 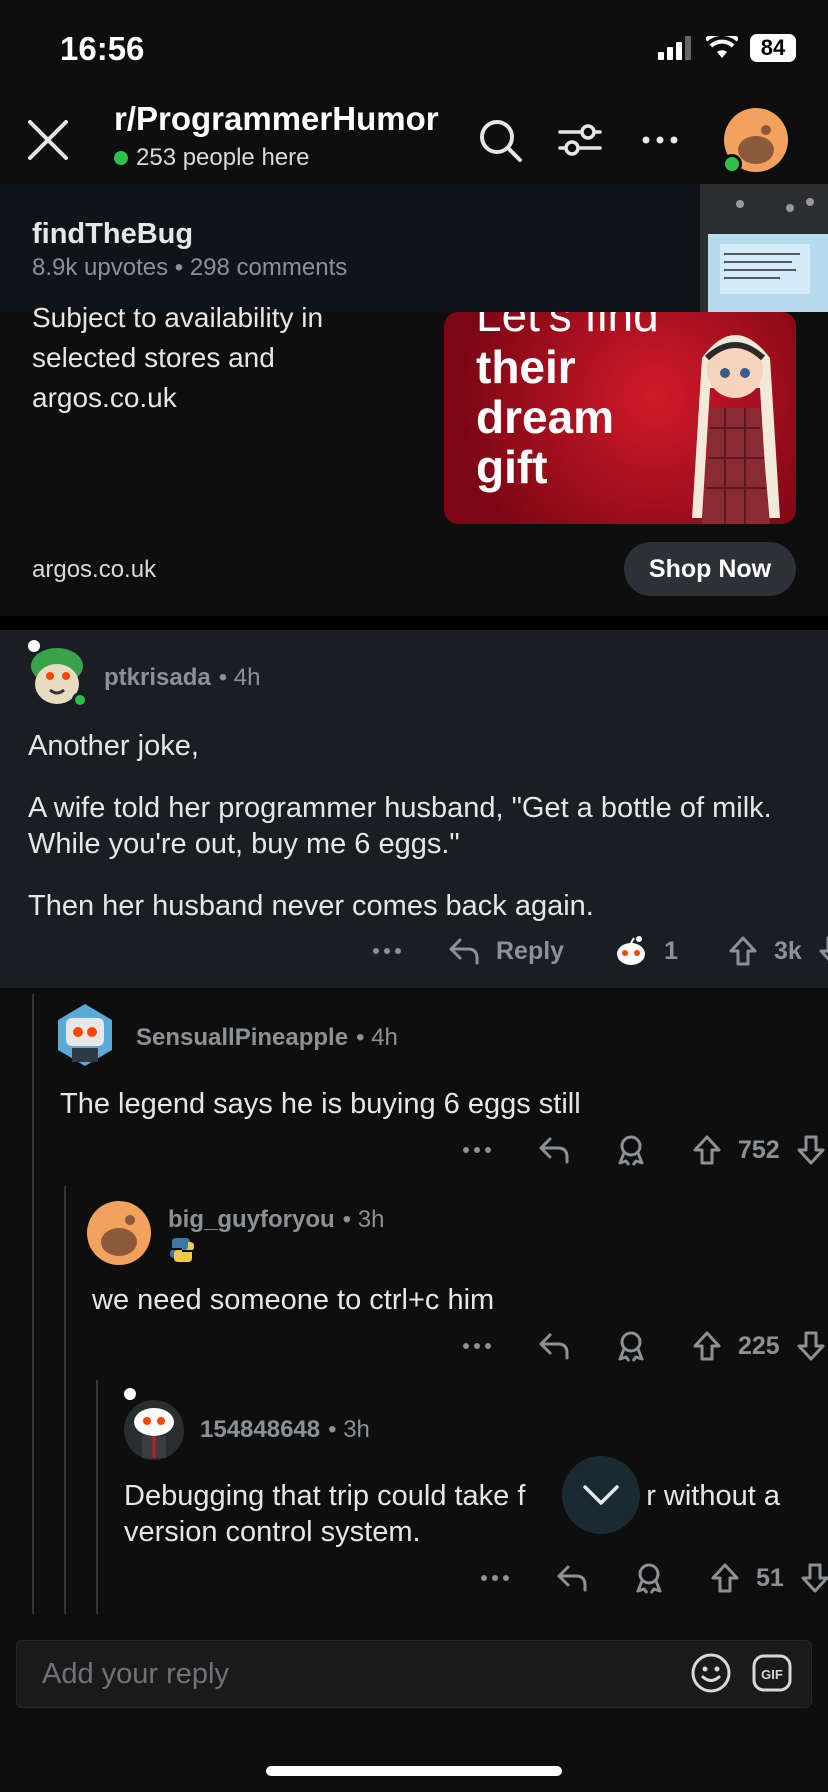 What do you see at coordinates (112, 234) in the screenshot?
I see `post-title: findTheBug` at bounding box center [112, 234].